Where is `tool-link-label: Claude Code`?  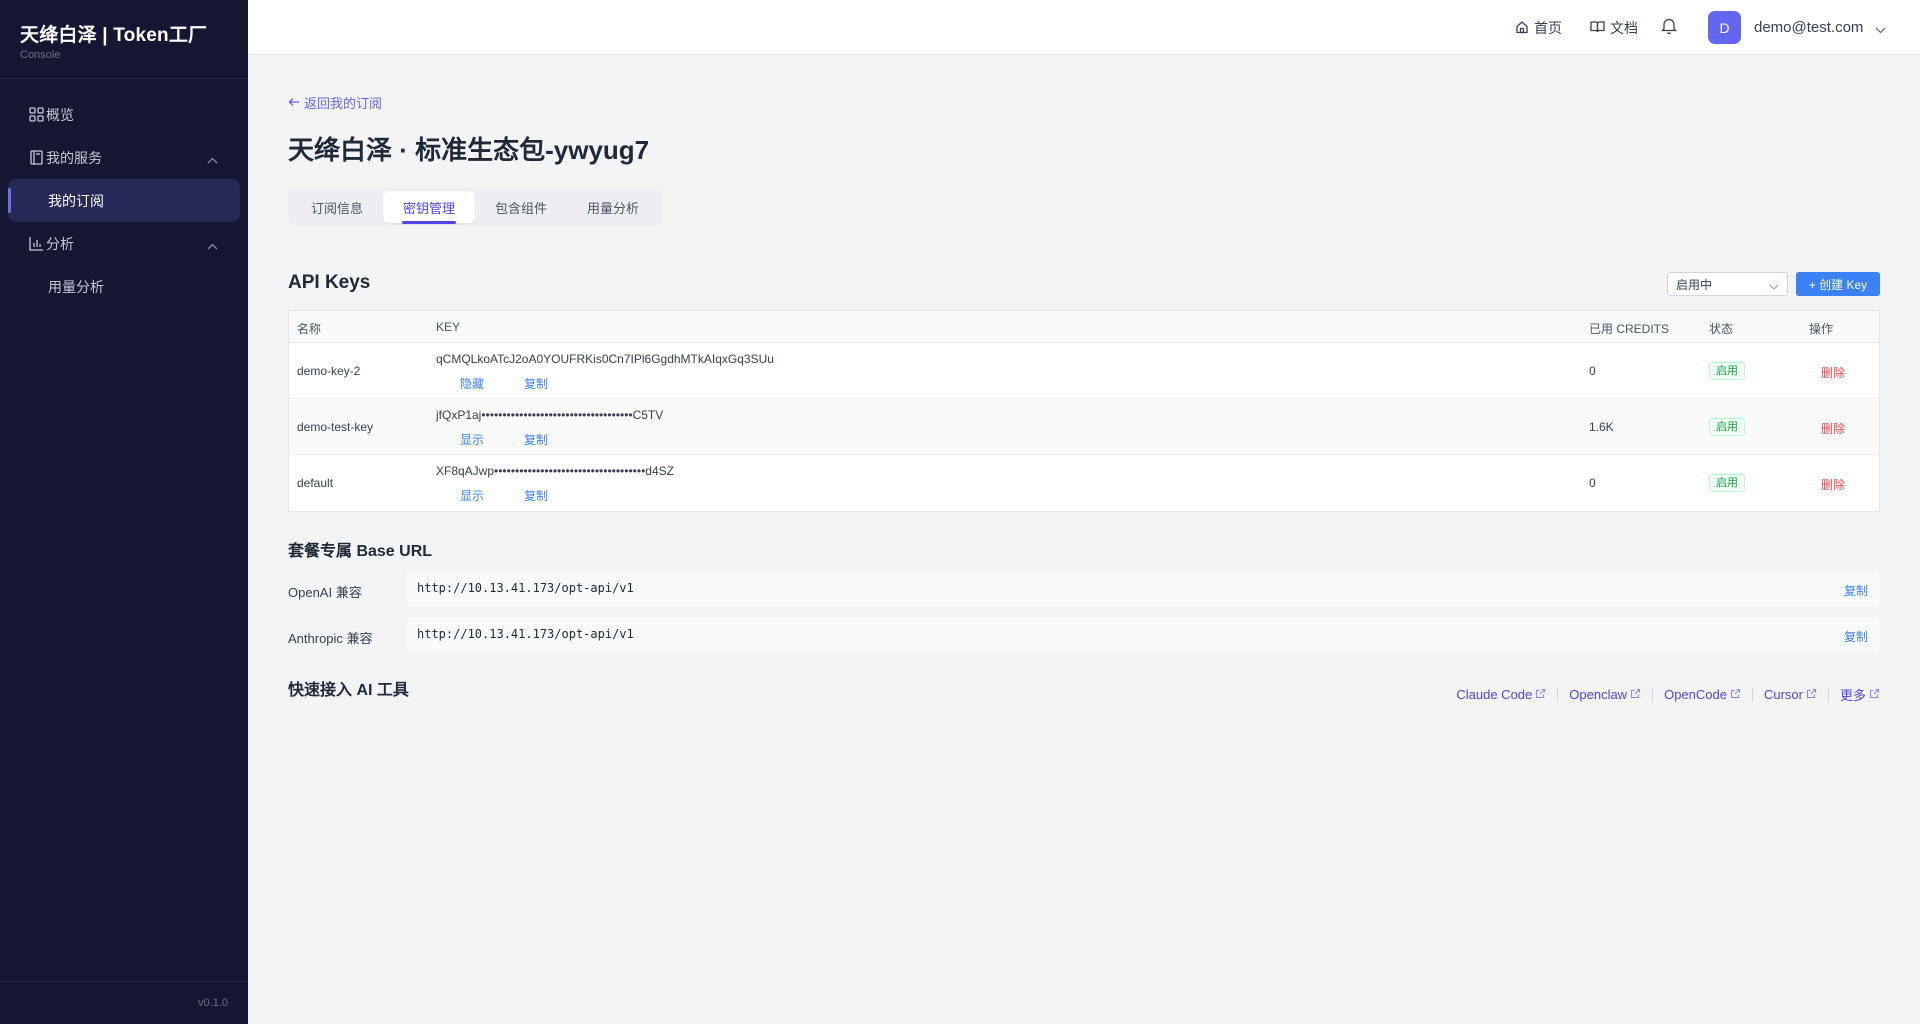
tool-link-label: Claude Code is located at coordinates (1494, 694).